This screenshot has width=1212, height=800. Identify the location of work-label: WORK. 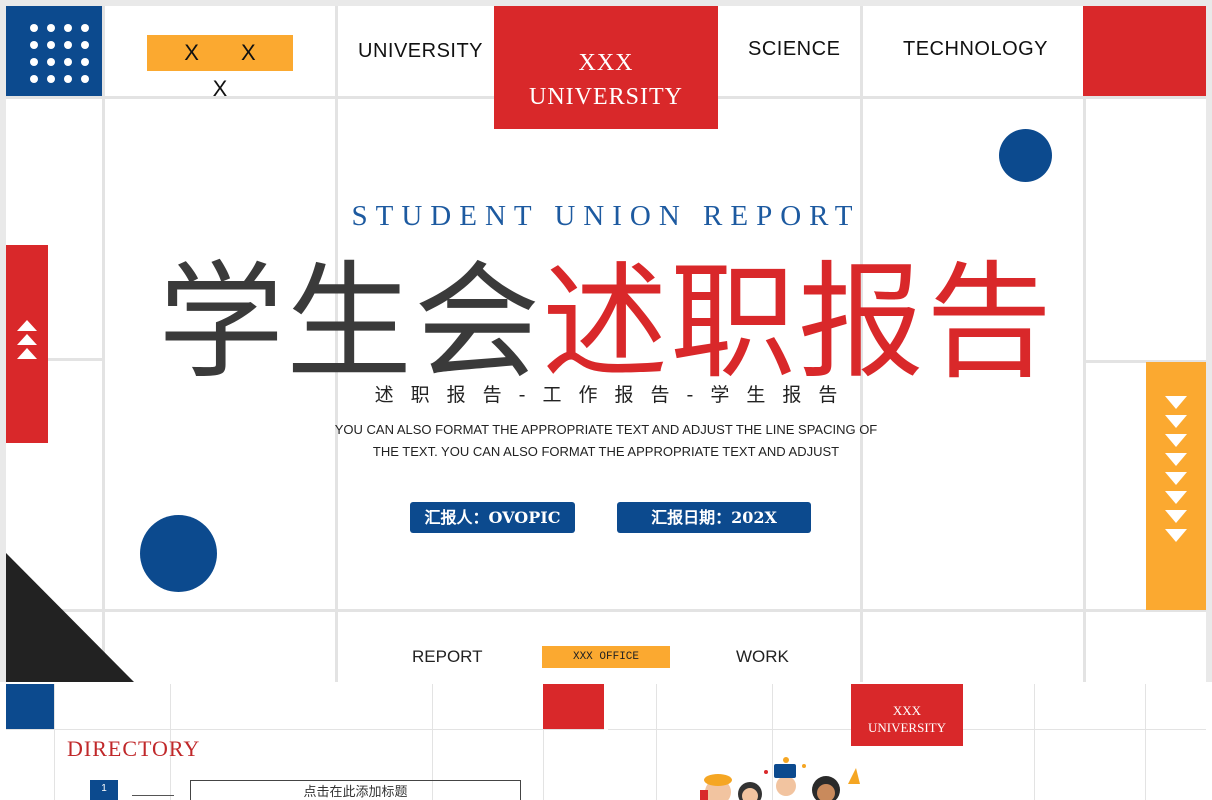
(762, 656).